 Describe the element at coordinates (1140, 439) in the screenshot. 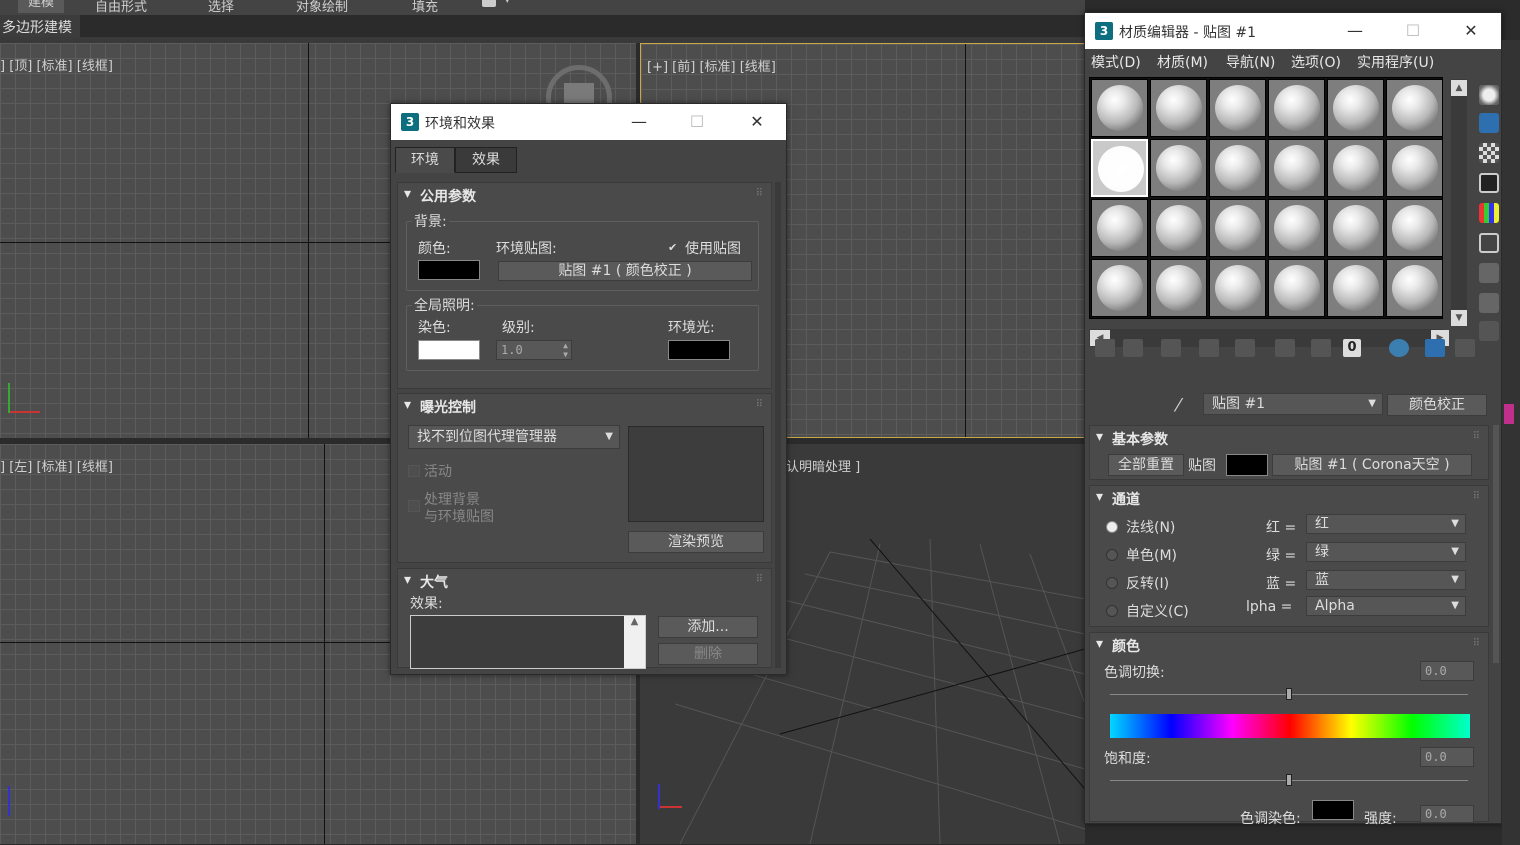

I see `basic-params-header: 基本参数` at that location.